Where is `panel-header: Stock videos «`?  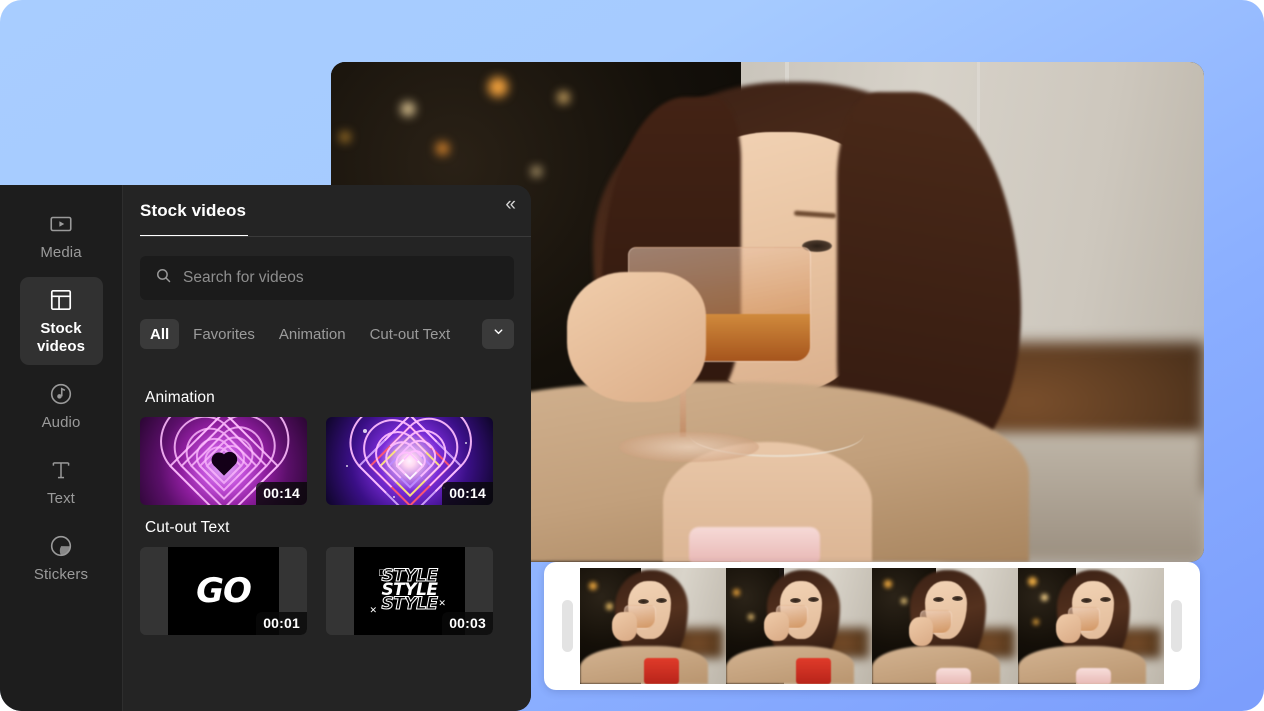 panel-header: Stock videos « is located at coordinates (327, 211).